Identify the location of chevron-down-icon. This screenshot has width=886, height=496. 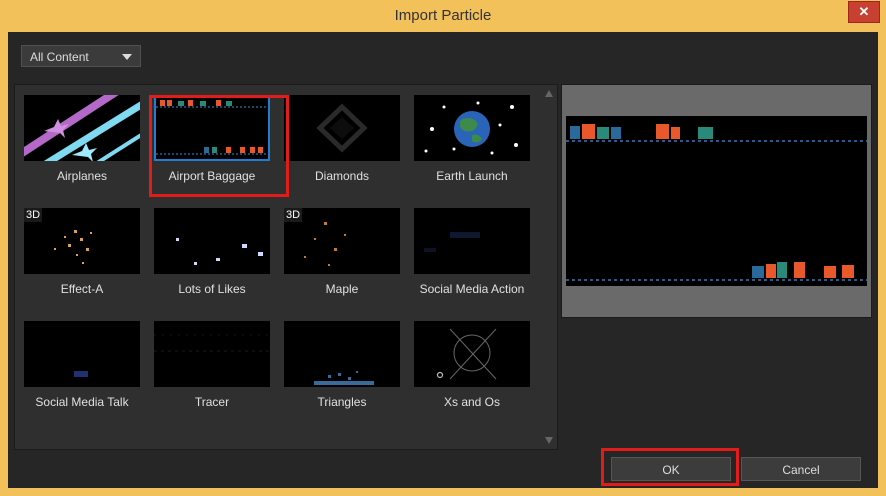
(127, 57).